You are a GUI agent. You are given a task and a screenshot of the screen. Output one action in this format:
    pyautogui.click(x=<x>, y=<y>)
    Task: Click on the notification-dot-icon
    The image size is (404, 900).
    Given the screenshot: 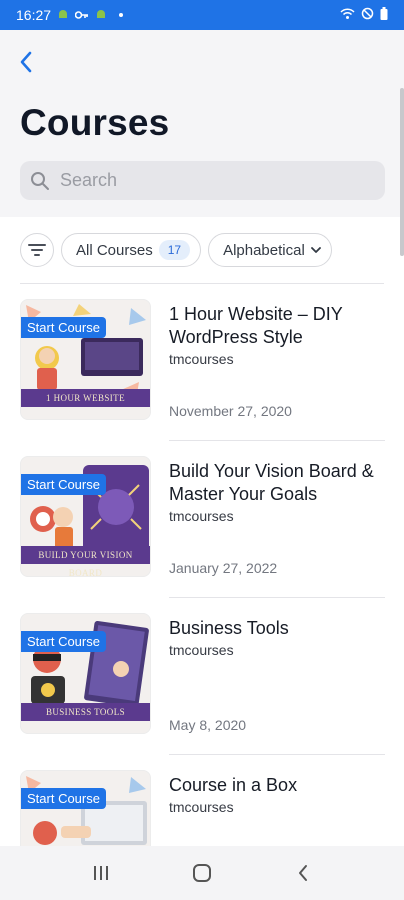 What is the action you would take?
    pyautogui.click(x=121, y=15)
    